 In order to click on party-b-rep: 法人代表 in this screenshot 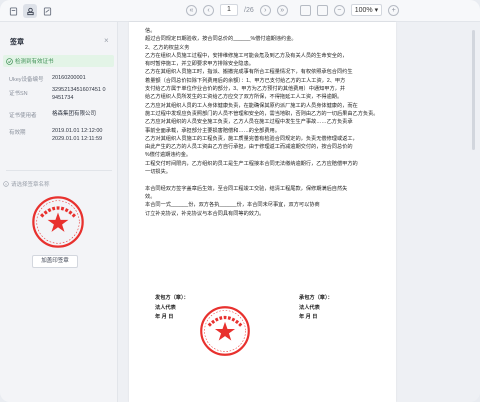, I will do `click(309, 307)`.